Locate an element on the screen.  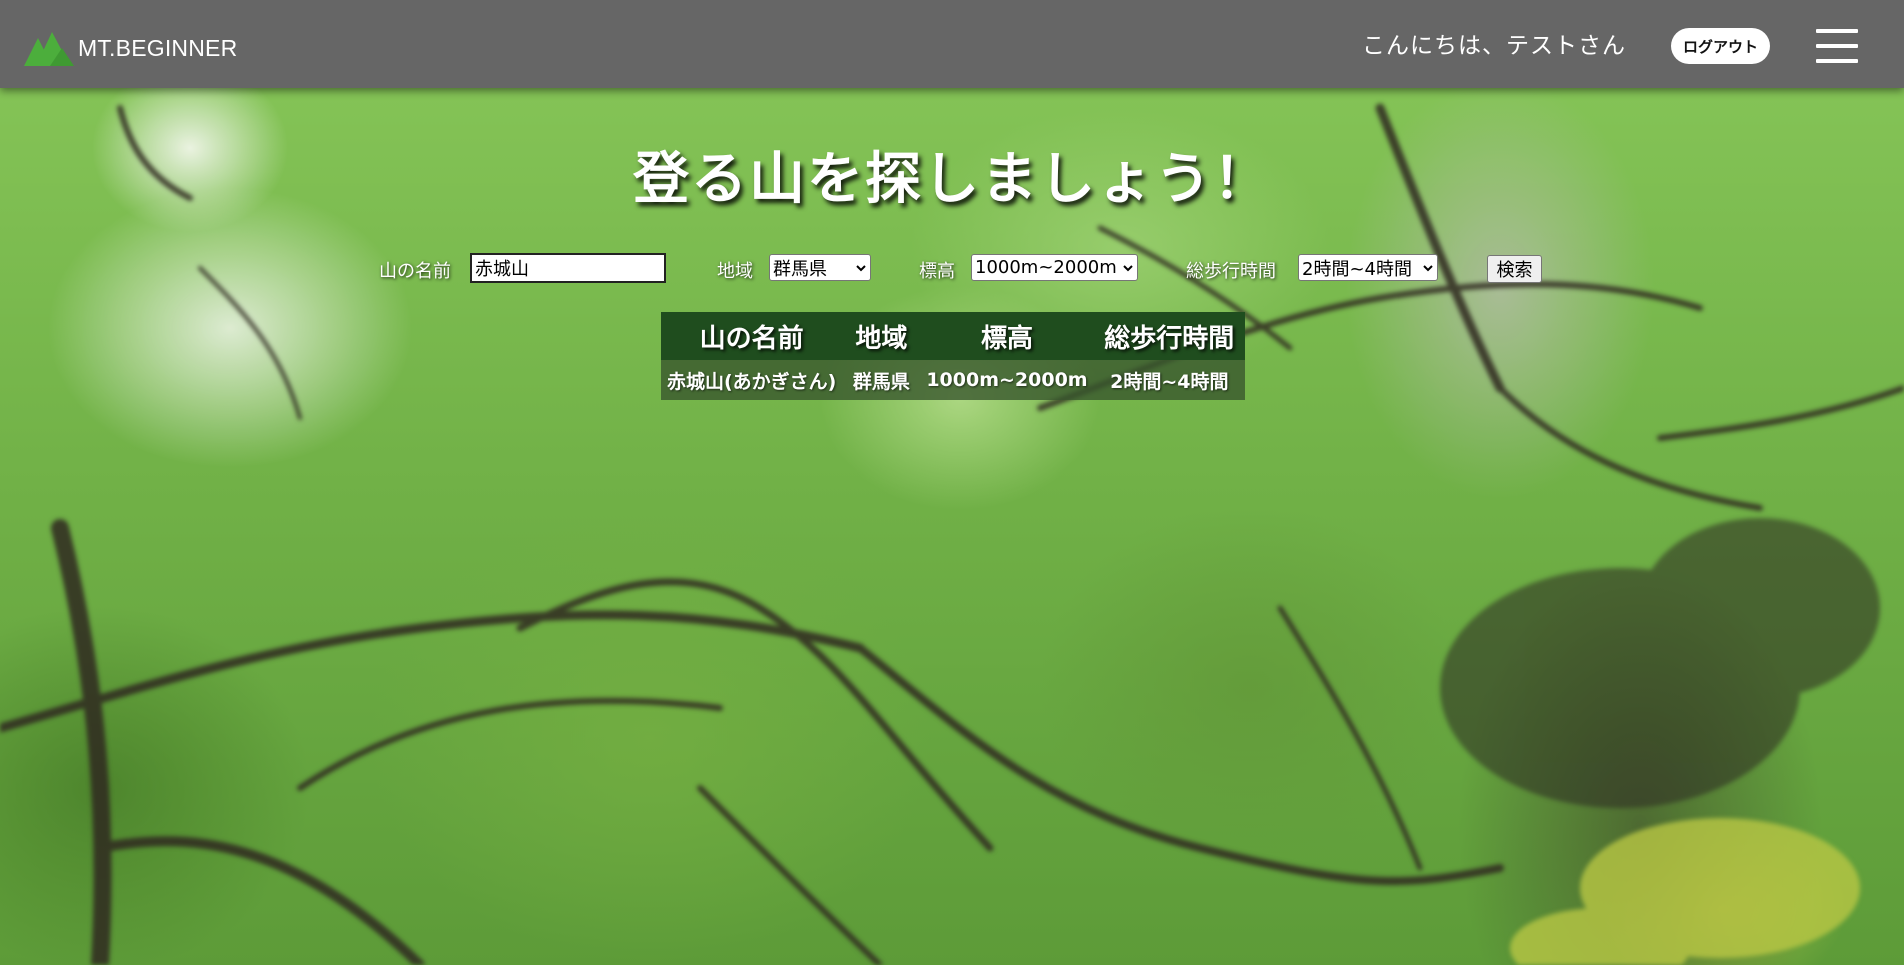
elevation-select: 1000m~2000m is located at coordinates (1054, 267).